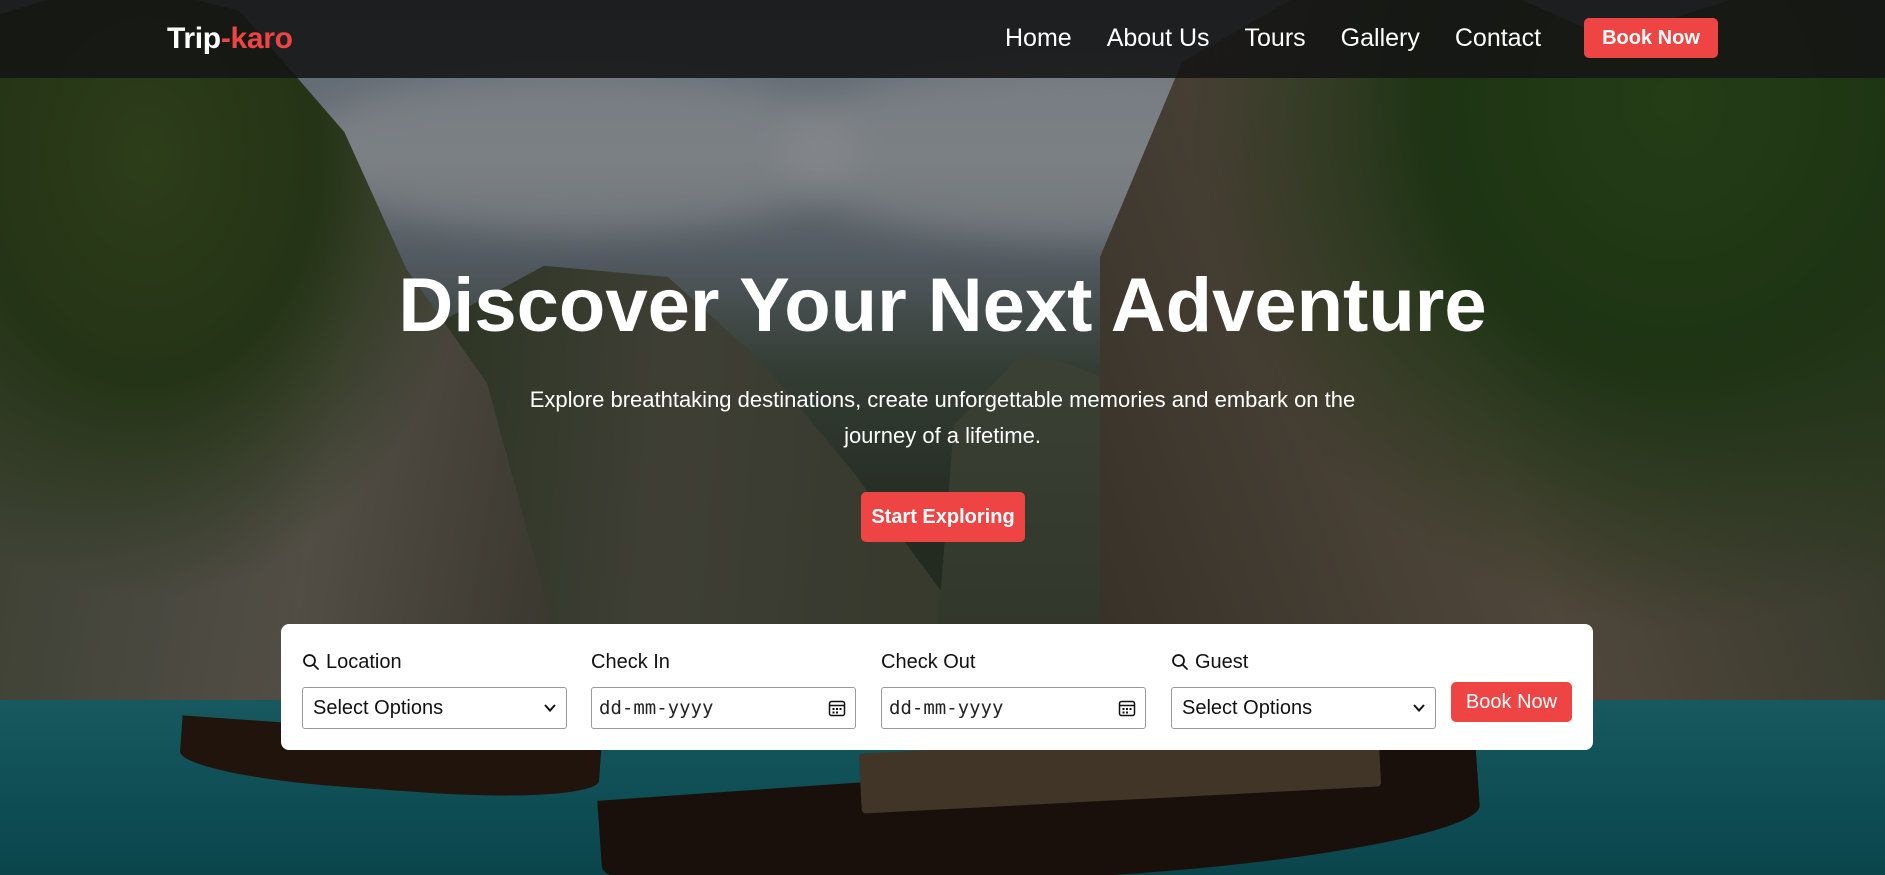 This screenshot has width=1885, height=875. Describe the element at coordinates (1158, 38) in the screenshot. I see `nav-link-about-us: About Us` at that location.